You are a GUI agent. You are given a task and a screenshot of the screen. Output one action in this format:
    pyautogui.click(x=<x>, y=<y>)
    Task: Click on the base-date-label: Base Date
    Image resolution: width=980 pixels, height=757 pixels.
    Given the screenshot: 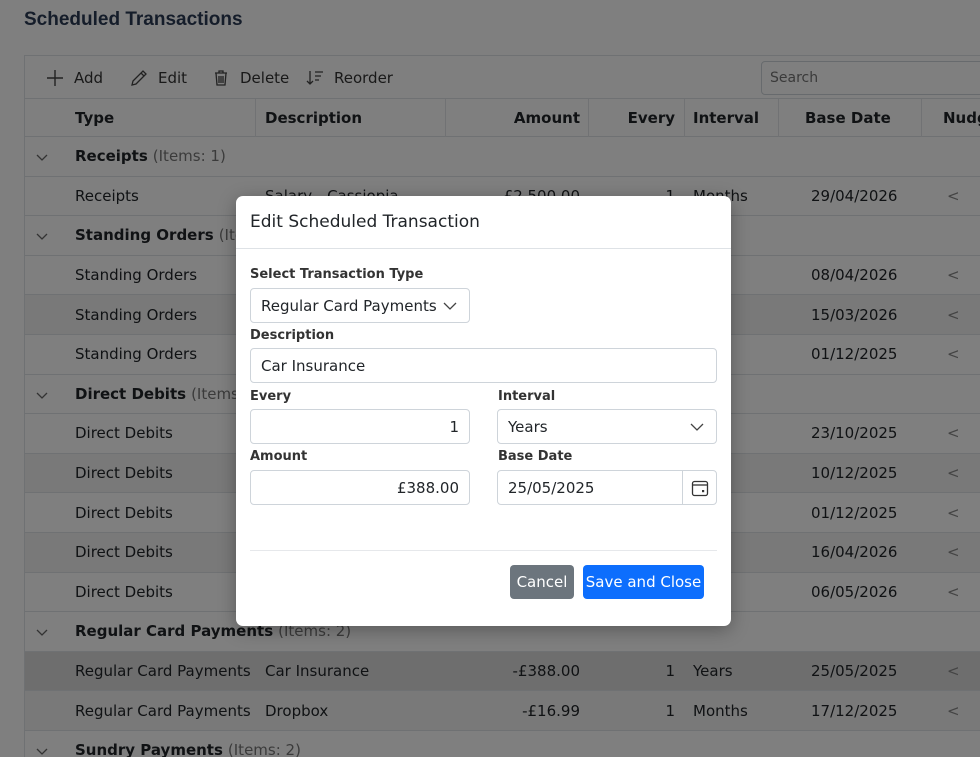 What is the action you would take?
    pyautogui.click(x=535, y=456)
    